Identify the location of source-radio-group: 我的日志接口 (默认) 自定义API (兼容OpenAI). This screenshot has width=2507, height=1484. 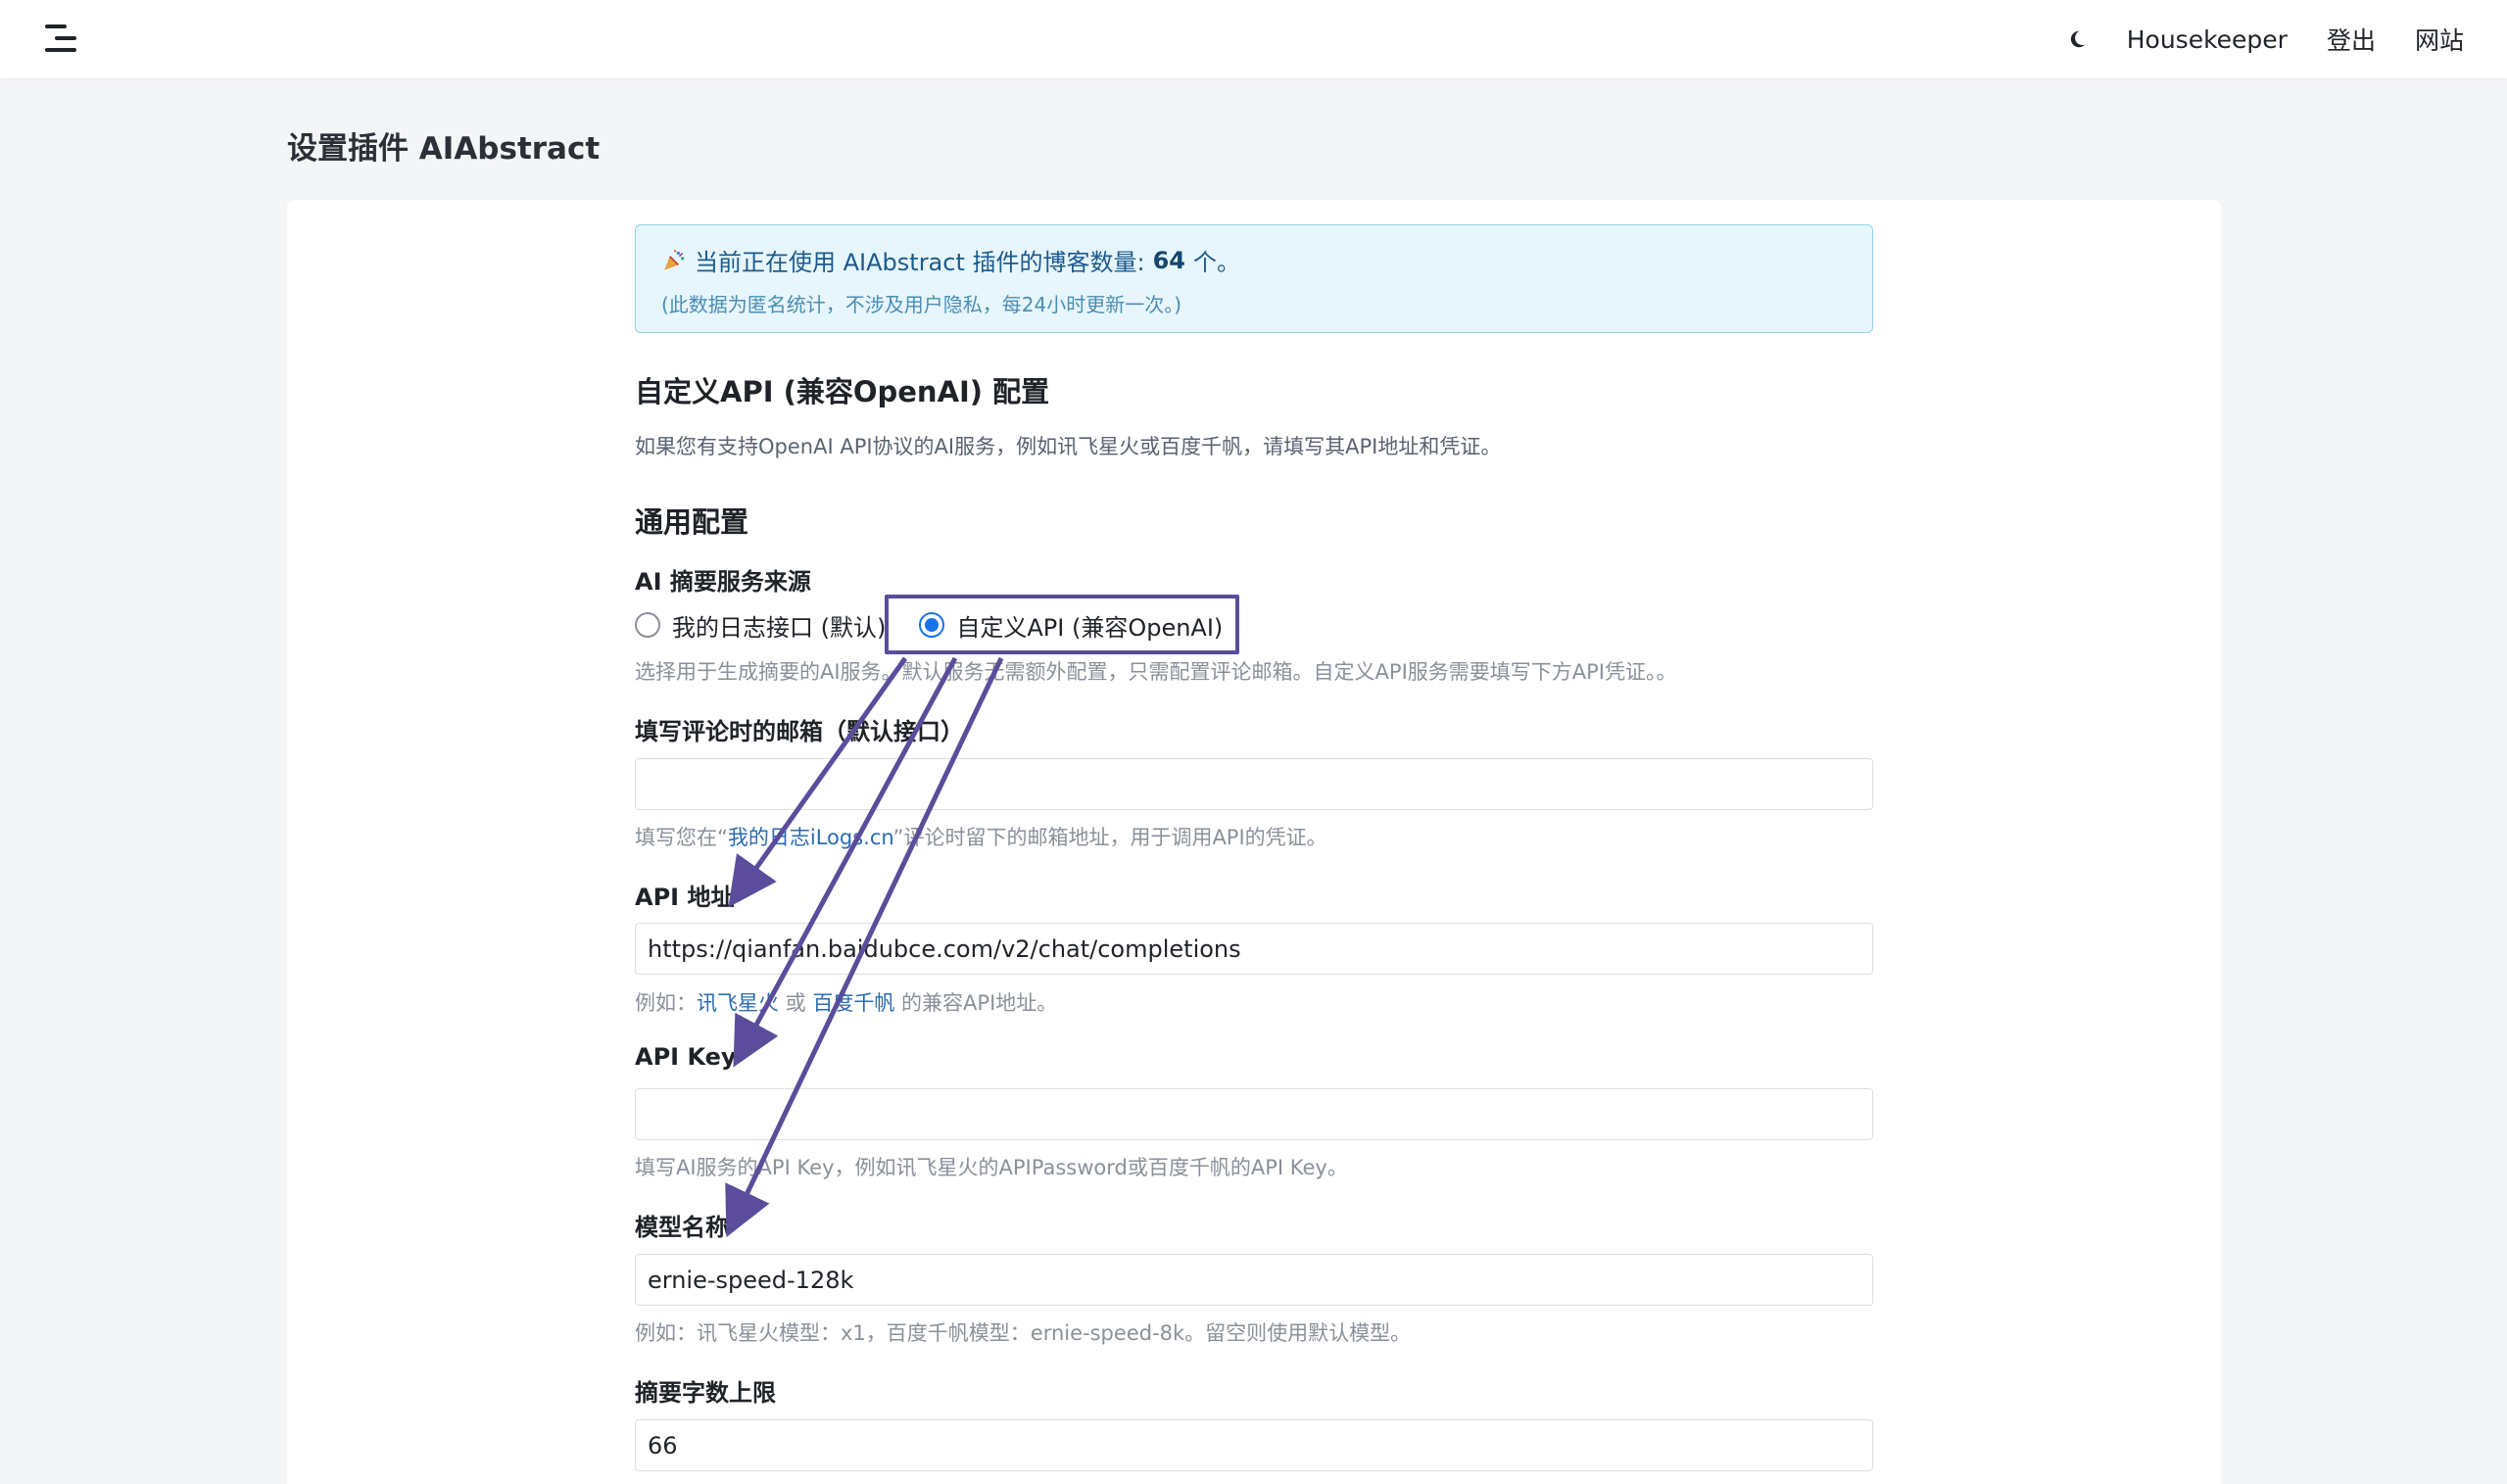
(929, 625).